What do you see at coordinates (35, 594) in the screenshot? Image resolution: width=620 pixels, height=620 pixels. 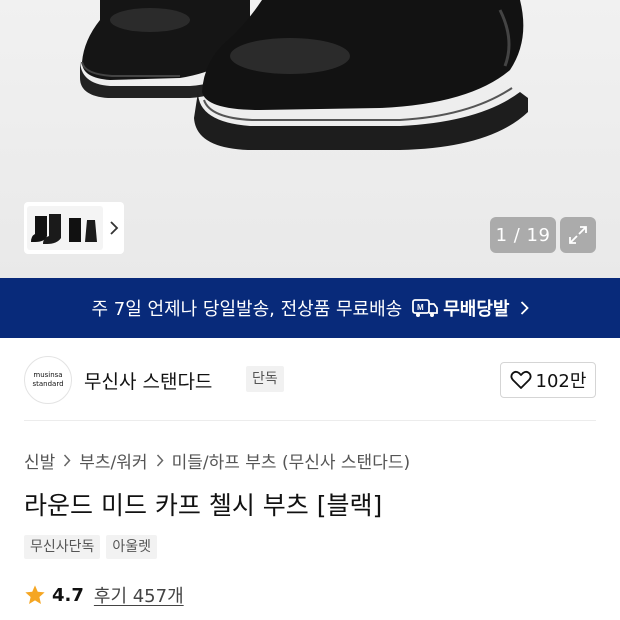 I see `star-icon` at bounding box center [35, 594].